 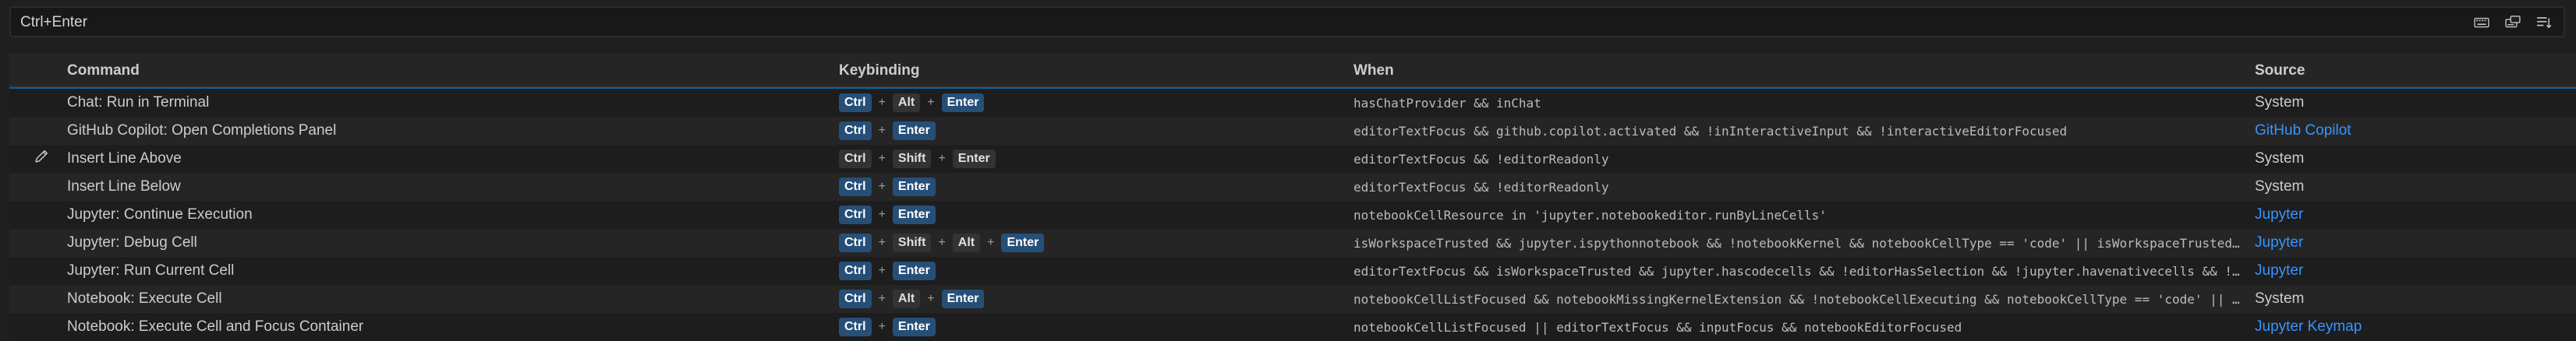 I want to click on header-when: When, so click(x=1373, y=70).